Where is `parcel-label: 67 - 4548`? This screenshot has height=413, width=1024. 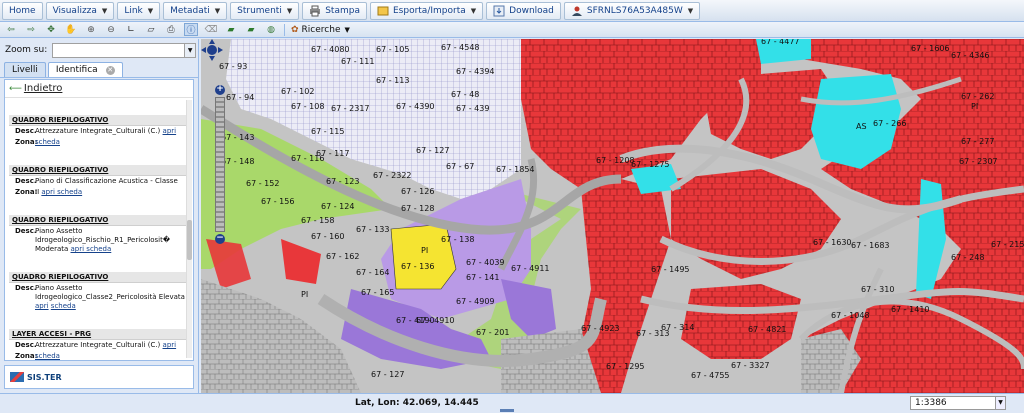 parcel-label: 67 - 4548 is located at coordinates (460, 47).